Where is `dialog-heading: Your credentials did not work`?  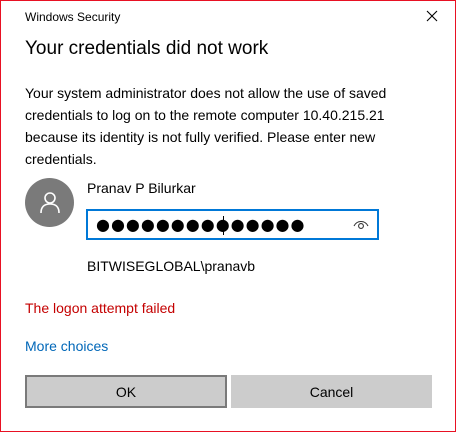 dialog-heading: Your credentials did not work is located at coordinates (147, 48).